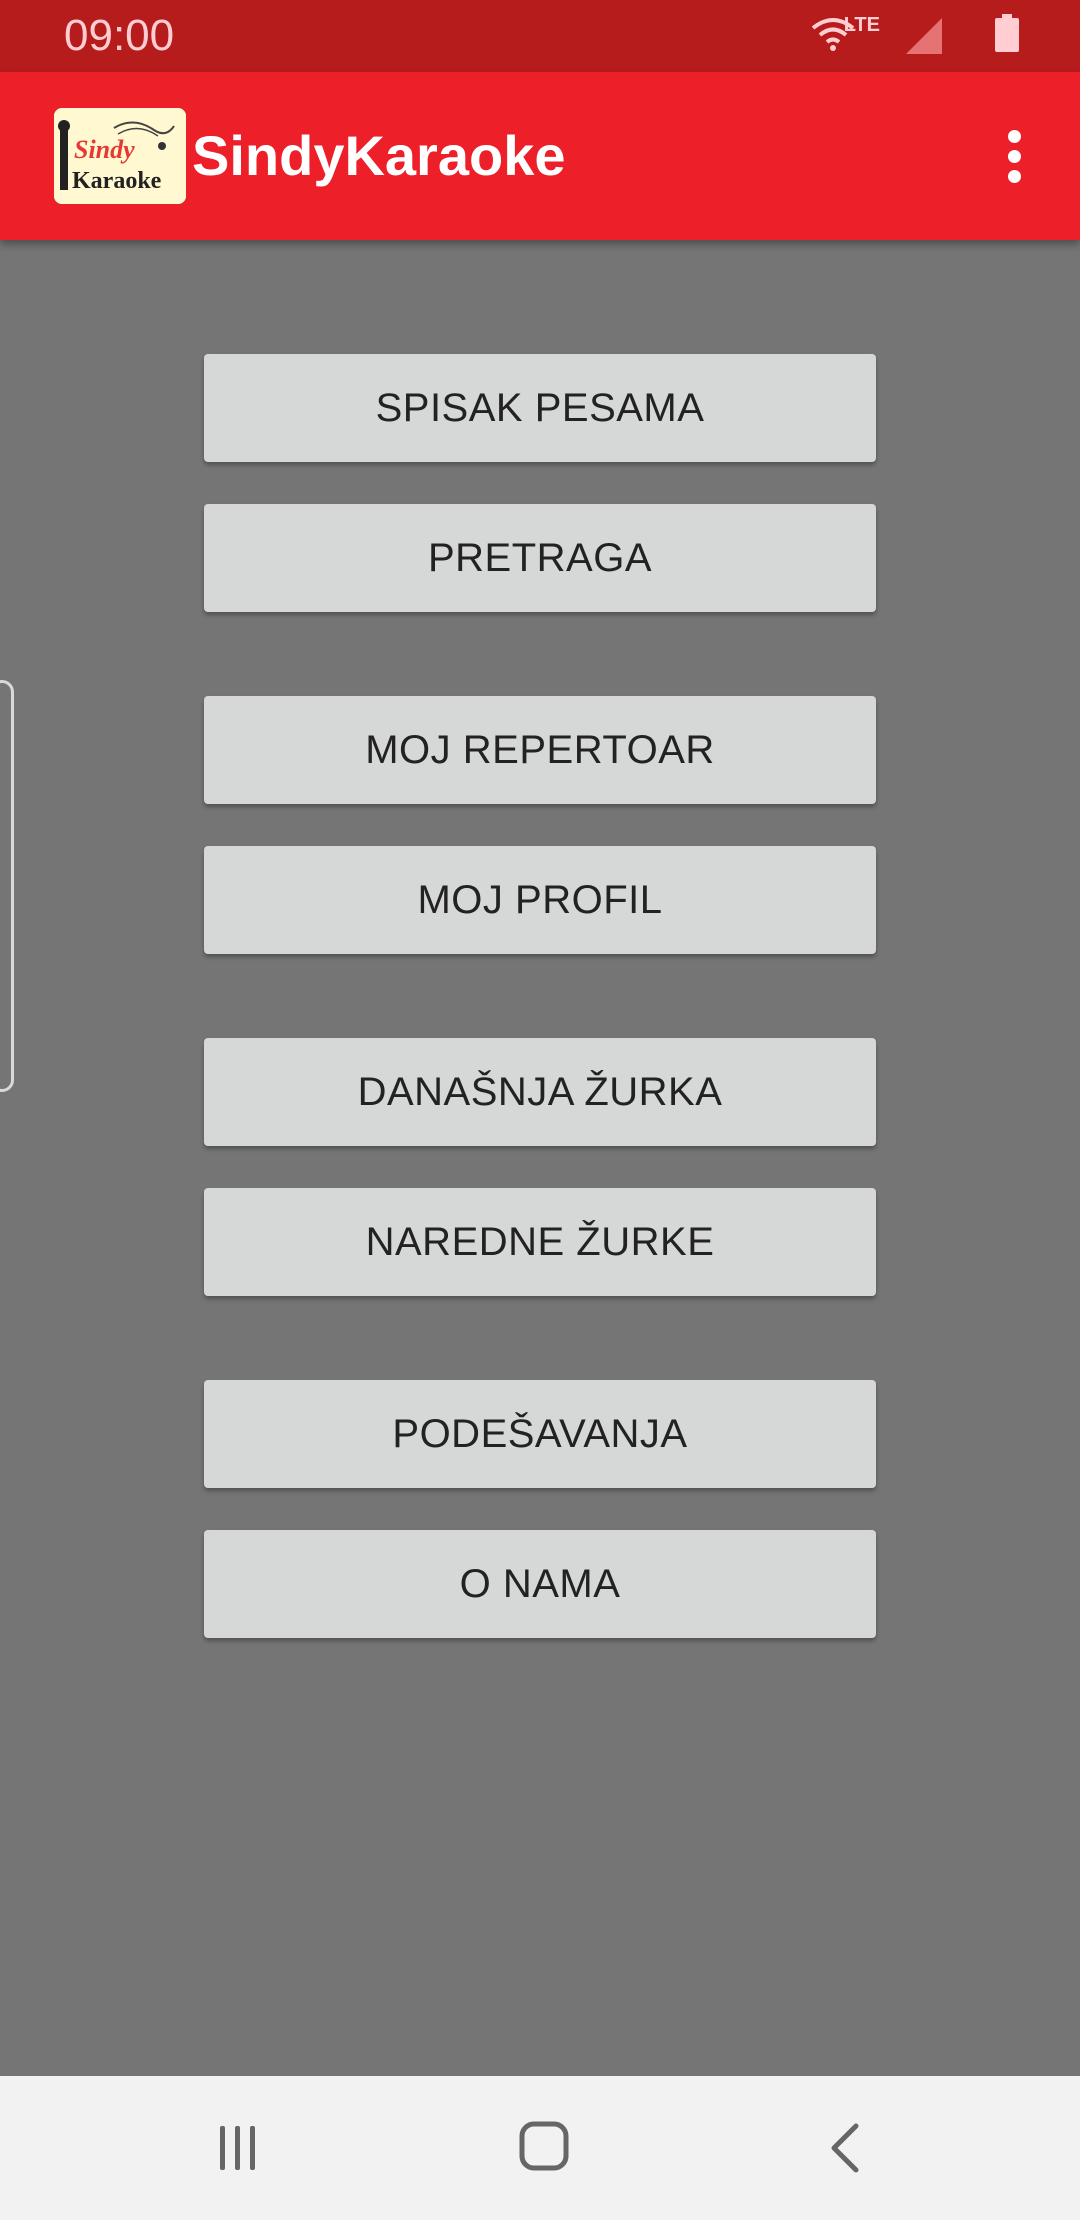 This screenshot has height=2220, width=1080. What do you see at coordinates (544, 2146) in the screenshot?
I see `home-icon` at bounding box center [544, 2146].